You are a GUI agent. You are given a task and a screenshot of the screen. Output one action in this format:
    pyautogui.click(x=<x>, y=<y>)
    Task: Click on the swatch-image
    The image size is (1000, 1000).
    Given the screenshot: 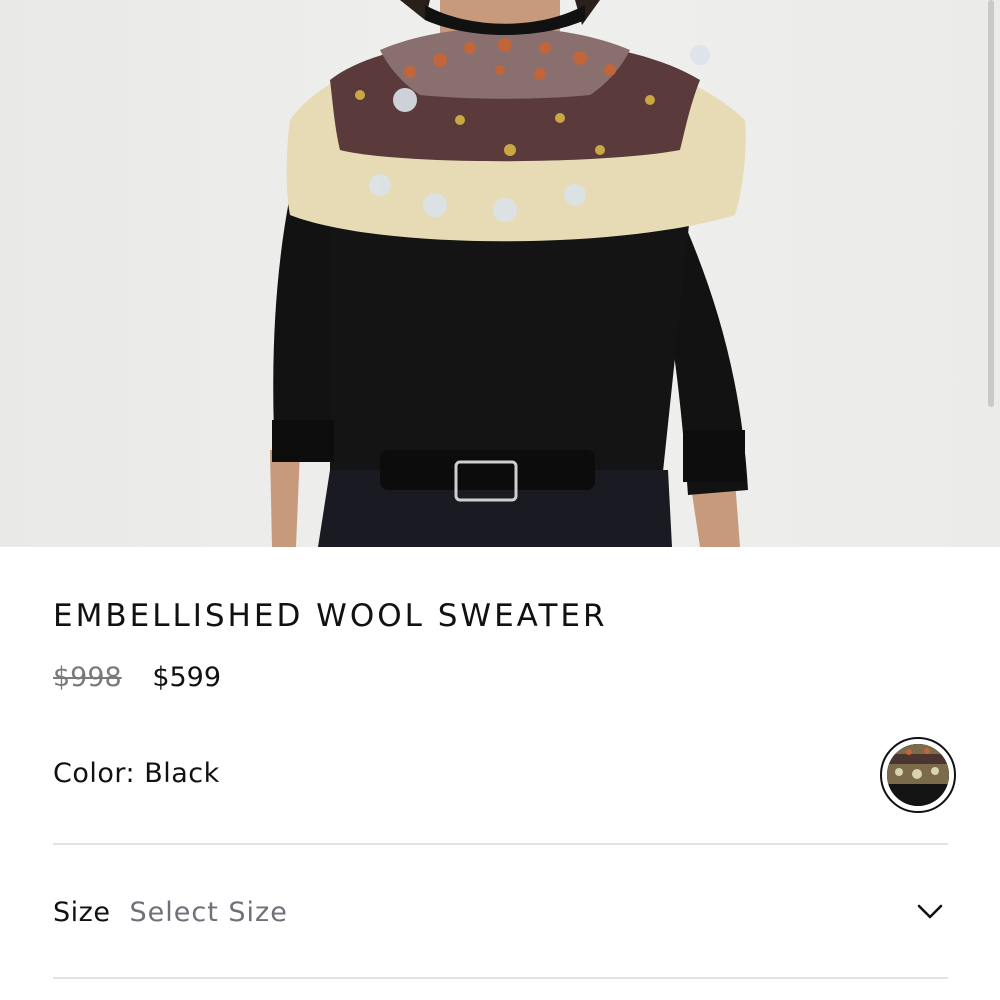 What is the action you would take?
    pyautogui.click(x=918, y=775)
    